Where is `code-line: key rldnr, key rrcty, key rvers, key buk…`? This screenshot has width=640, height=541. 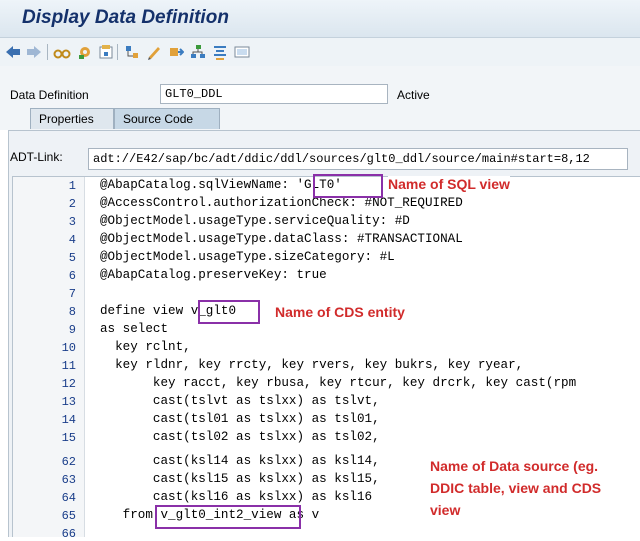 code-line: key rldnr, key rrcty, key rvers, key buk… is located at coordinates (312, 365).